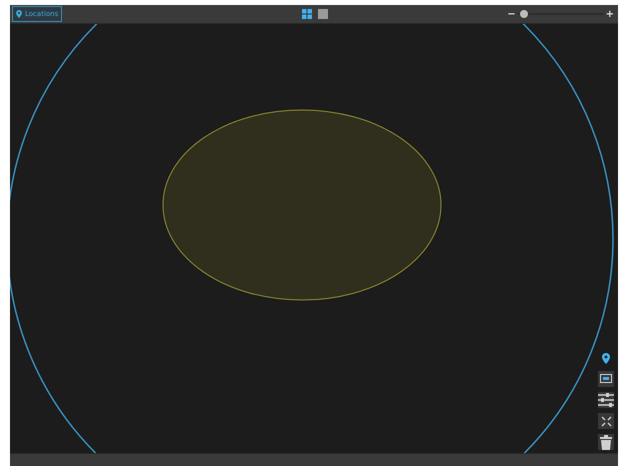 The height and width of the screenshot is (466, 620). I want to click on expand-icon, so click(606, 421).